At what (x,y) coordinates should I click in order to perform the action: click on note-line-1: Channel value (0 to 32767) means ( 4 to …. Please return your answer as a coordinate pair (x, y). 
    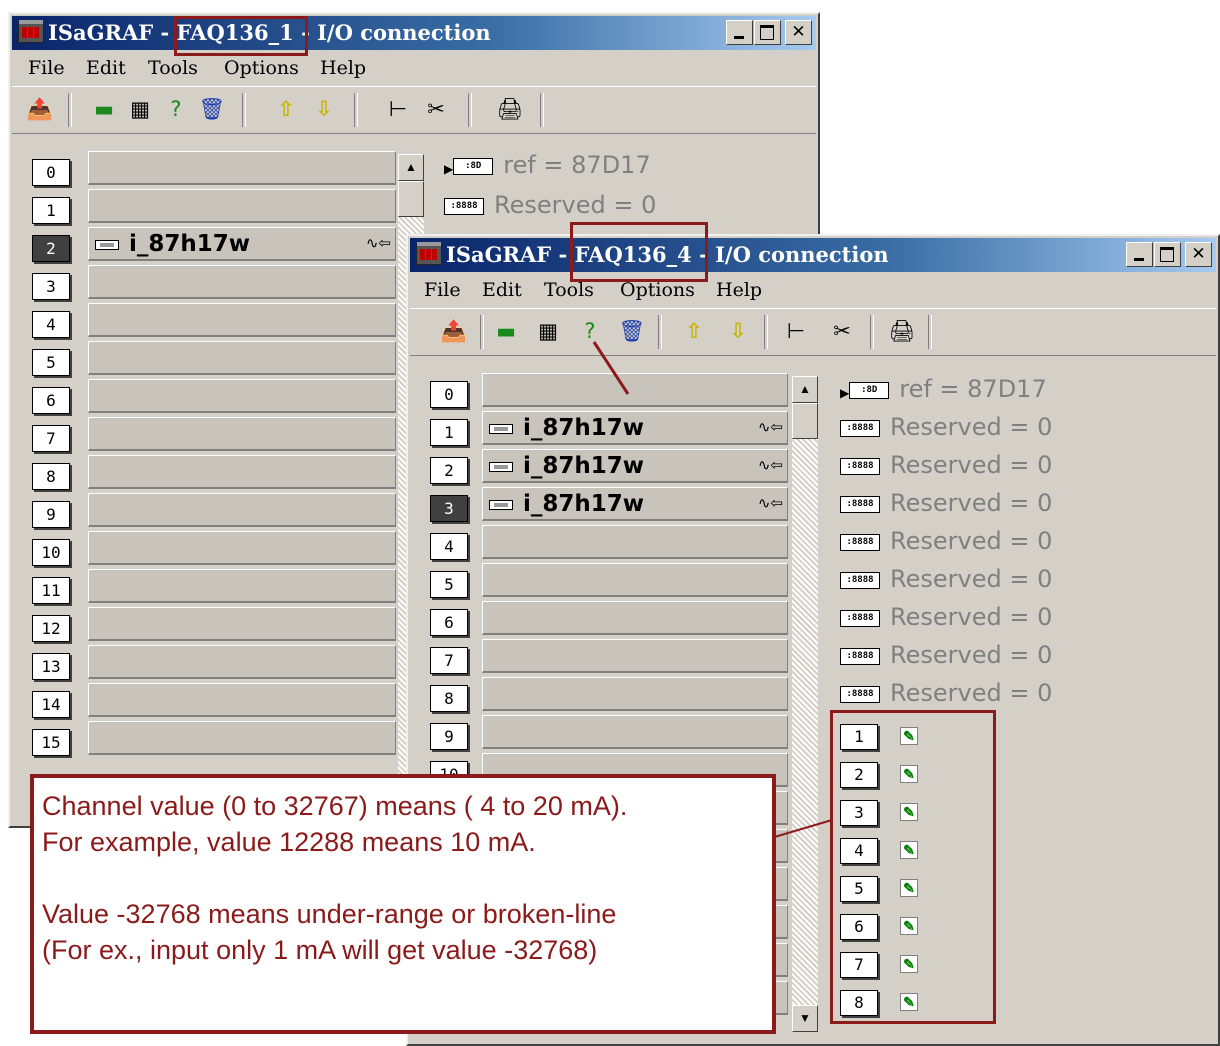
    Looking at the image, I should click on (335, 806).